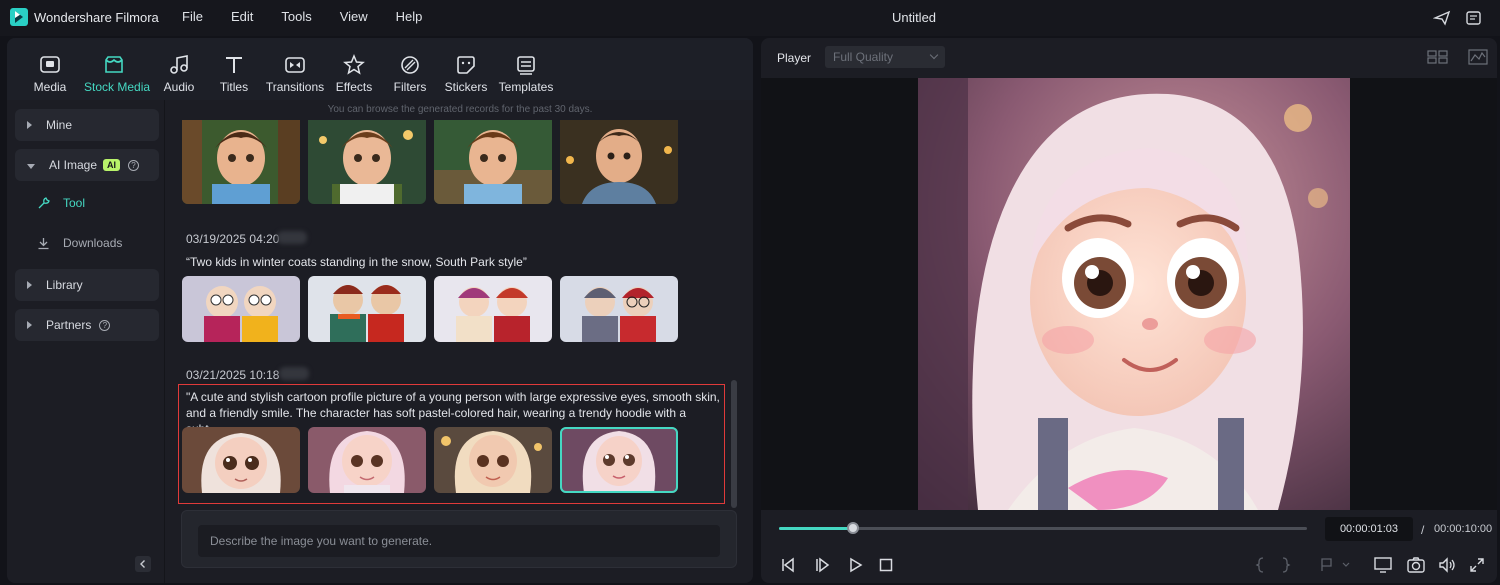 This screenshot has width=1500, height=585. What do you see at coordinates (410, 65) in the screenshot?
I see `filters-icon` at bounding box center [410, 65].